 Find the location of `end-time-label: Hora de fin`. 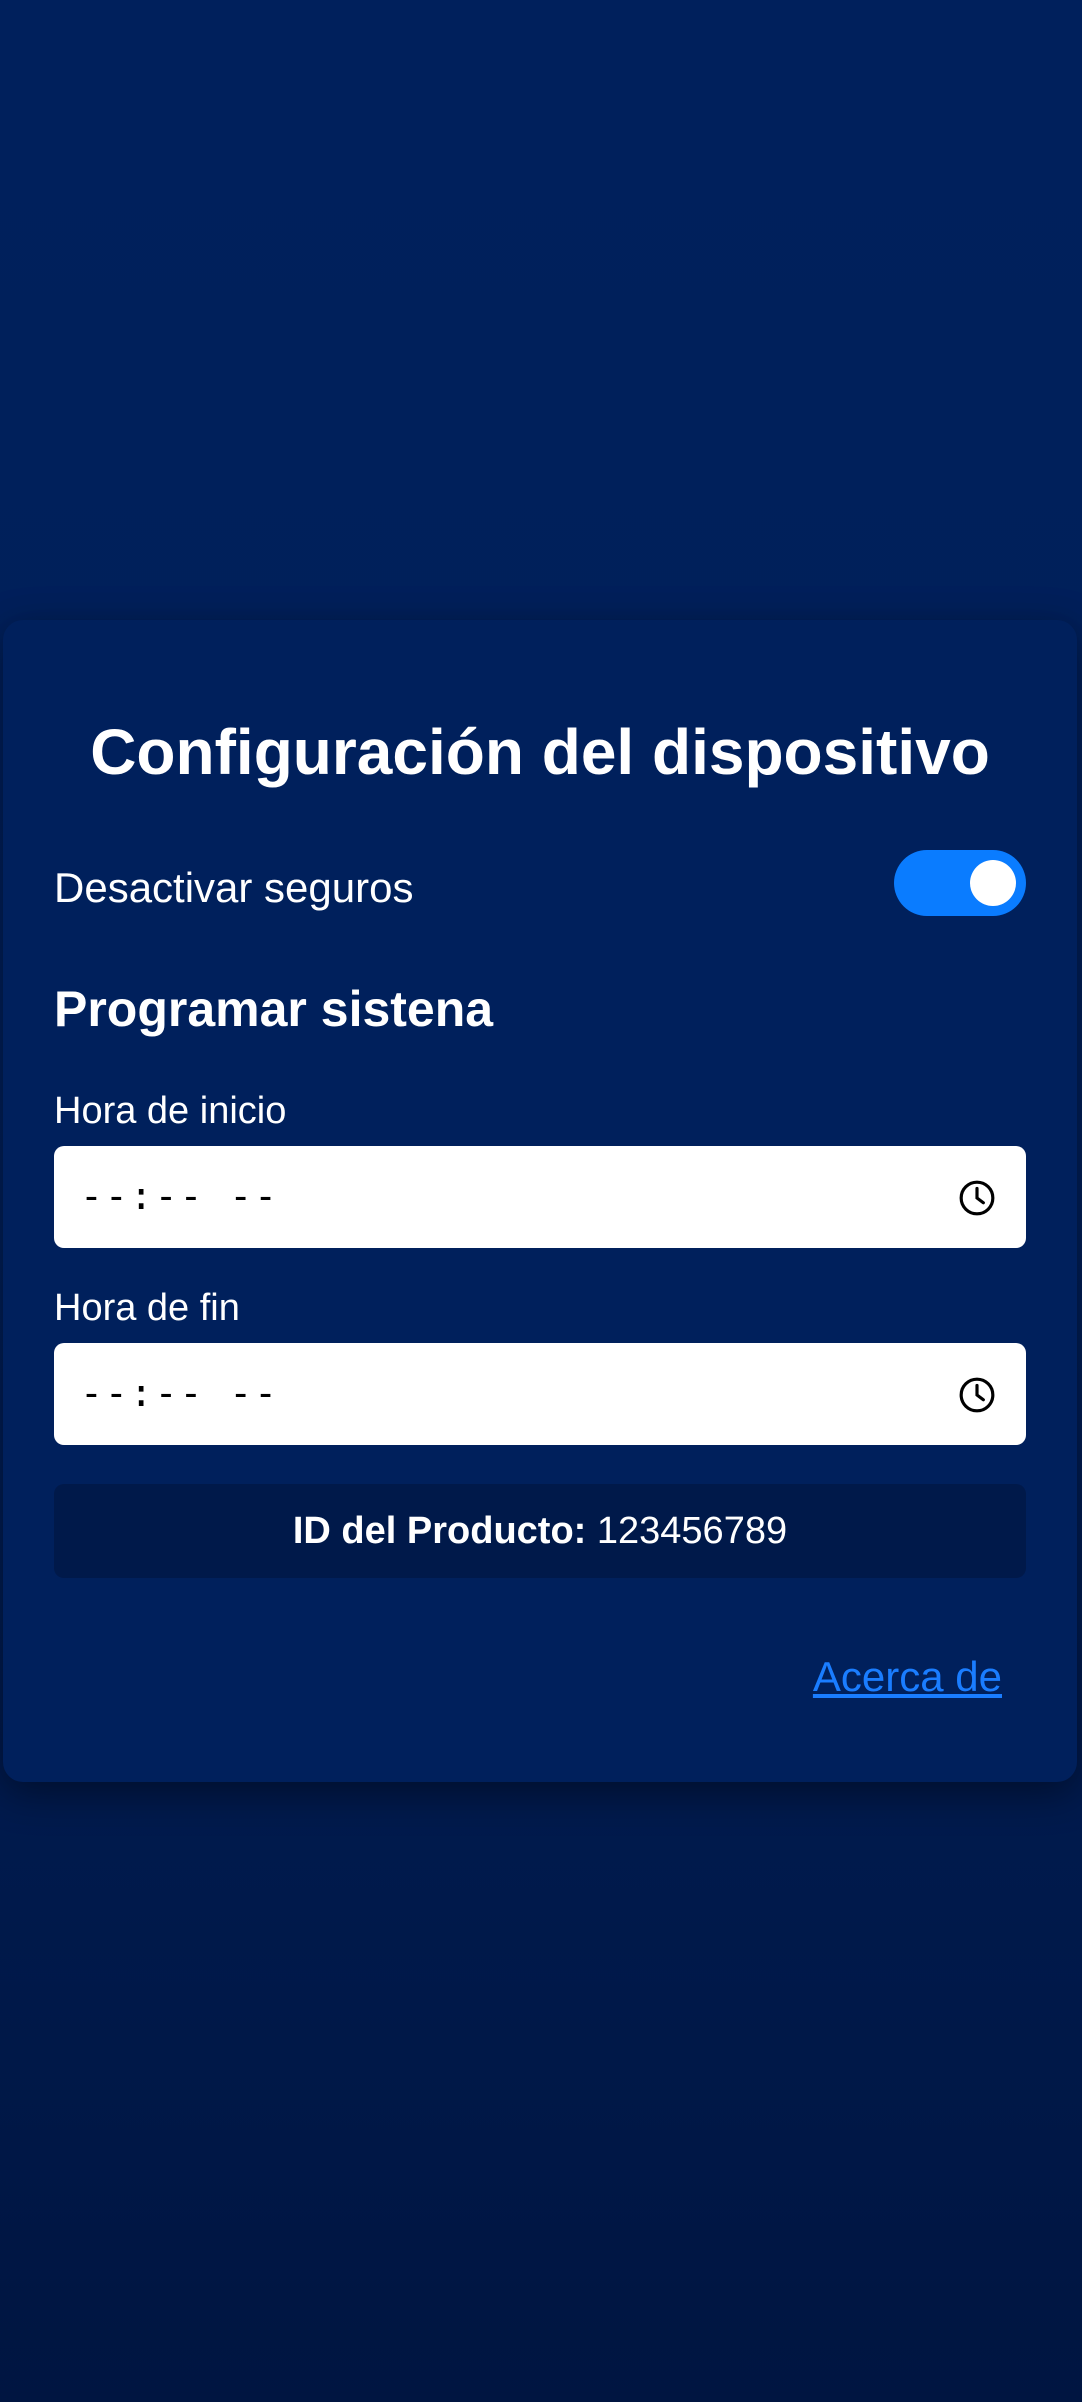

end-time-label: Hora de fin is located at coordinates (147, 1308).